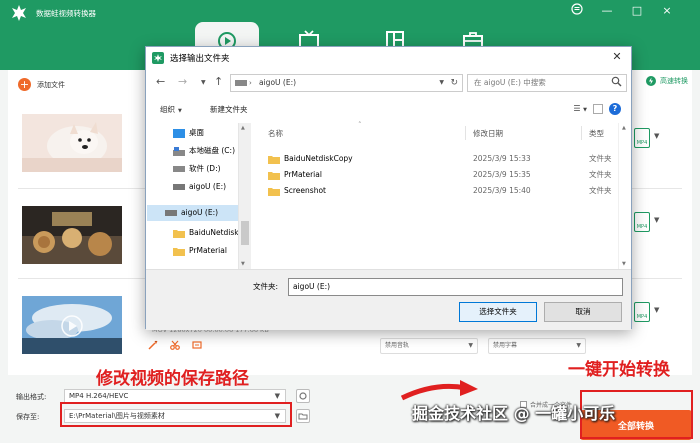 The width and height of the screenshot is (700, 443). I want to click on recent-dropdown-icon: ▼, so click(203, 82).